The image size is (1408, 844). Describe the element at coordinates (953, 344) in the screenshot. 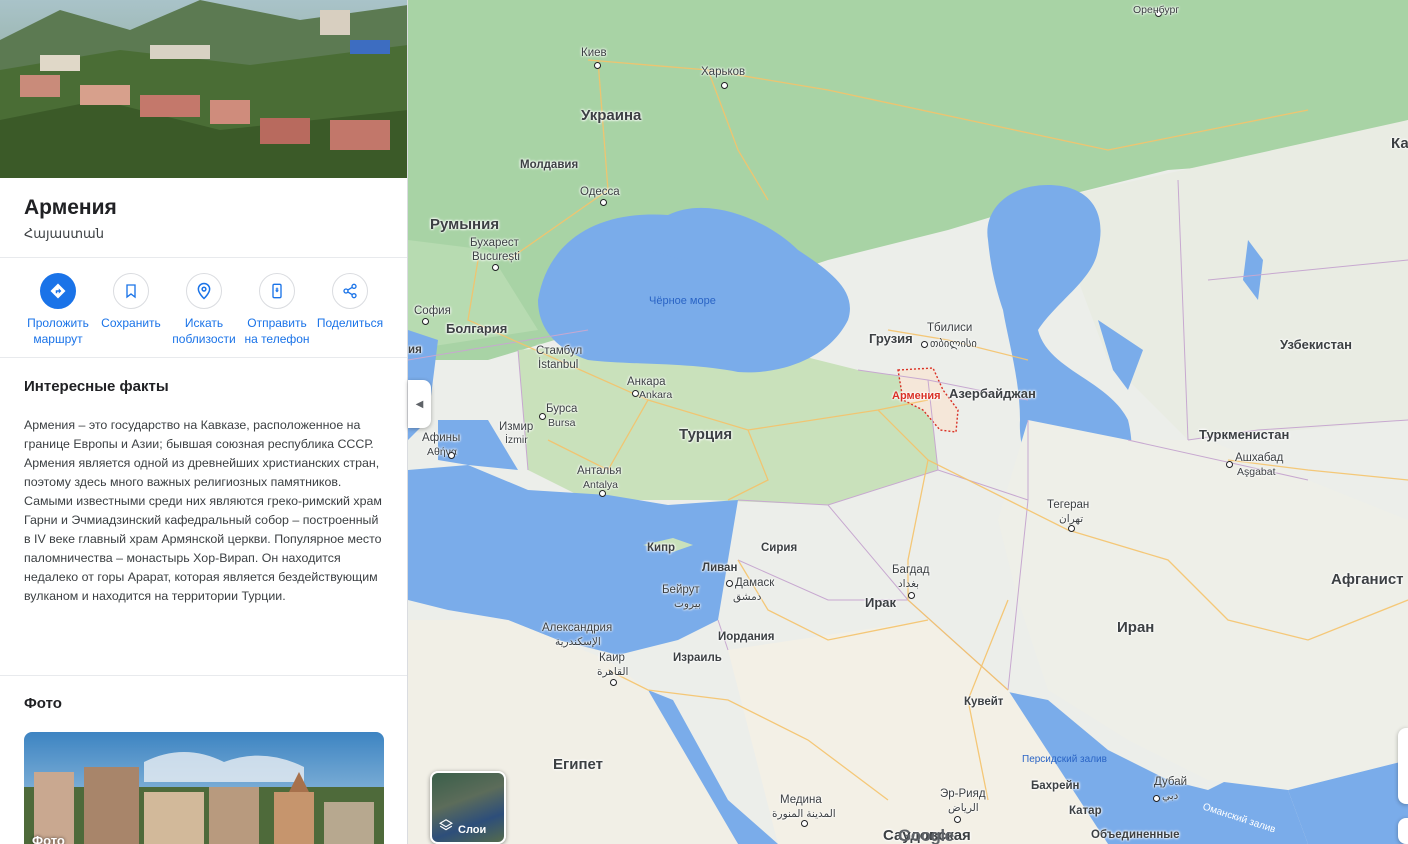

I see `map-city-tbilisi-local: თბილისი` at that location.